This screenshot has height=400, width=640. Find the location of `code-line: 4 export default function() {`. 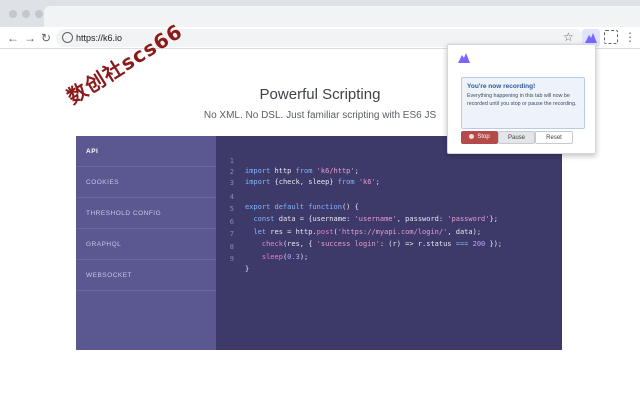

code-line: 4 export default function() { is located at coordinates (287, 196).